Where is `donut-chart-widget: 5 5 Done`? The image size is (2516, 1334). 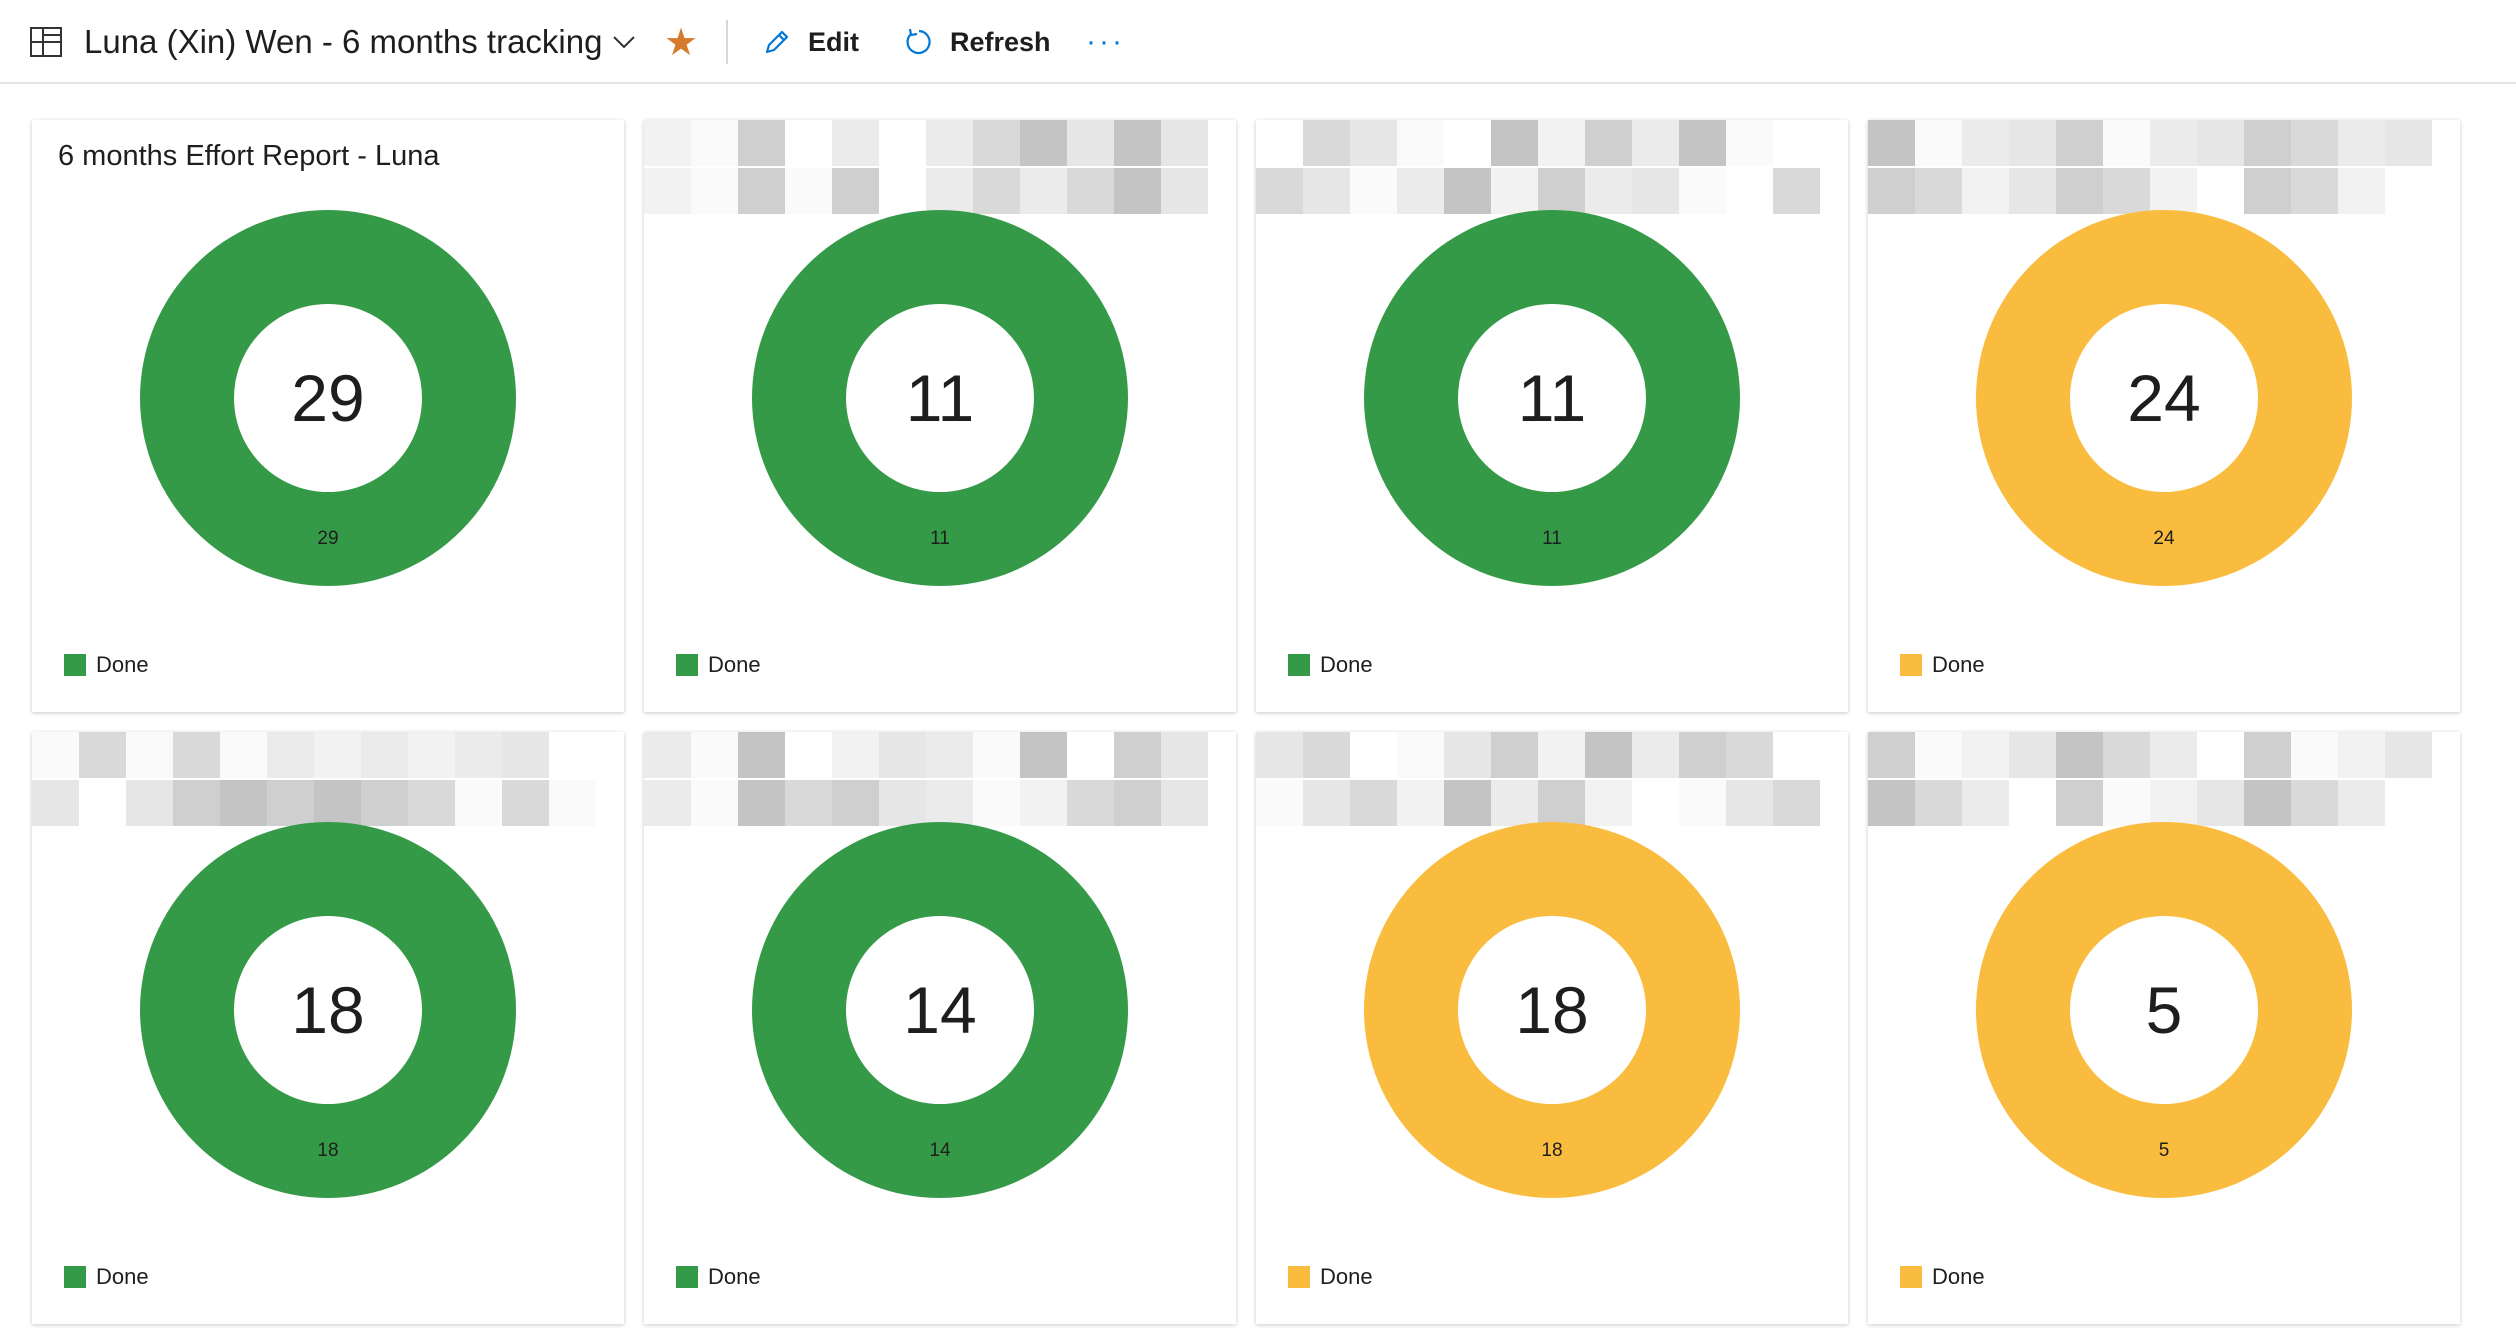 donut-chart-widget: 5 5 Done is located at coordinates (2164, 1028).